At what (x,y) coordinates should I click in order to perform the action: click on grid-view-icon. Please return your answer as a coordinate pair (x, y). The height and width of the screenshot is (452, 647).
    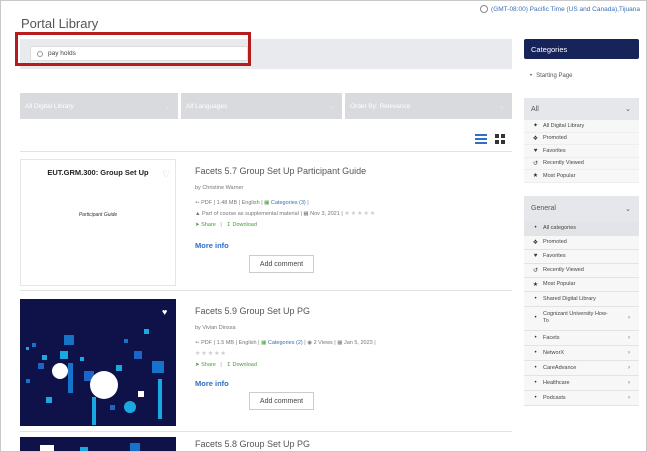
    Looking at the image, I should click on (500, 139).